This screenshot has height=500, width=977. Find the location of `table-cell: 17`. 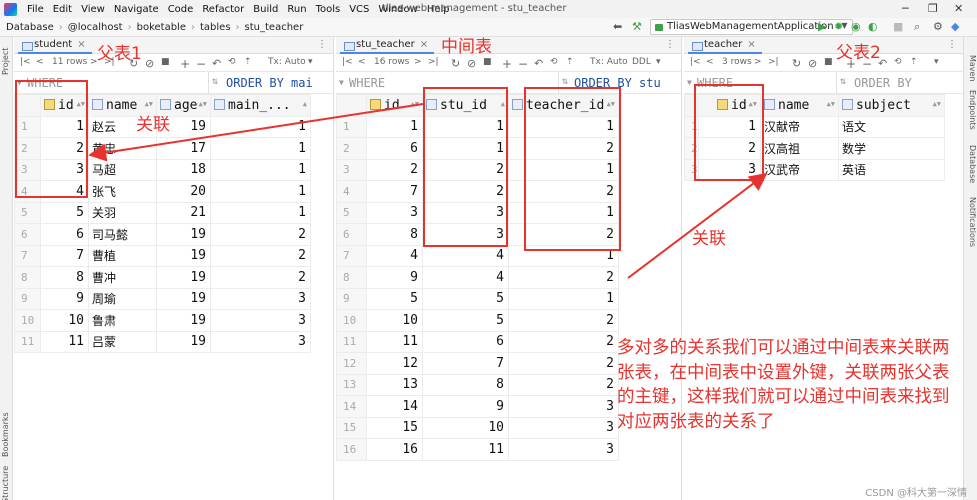

table-cell: 17 is located at coordinates (183, 148).